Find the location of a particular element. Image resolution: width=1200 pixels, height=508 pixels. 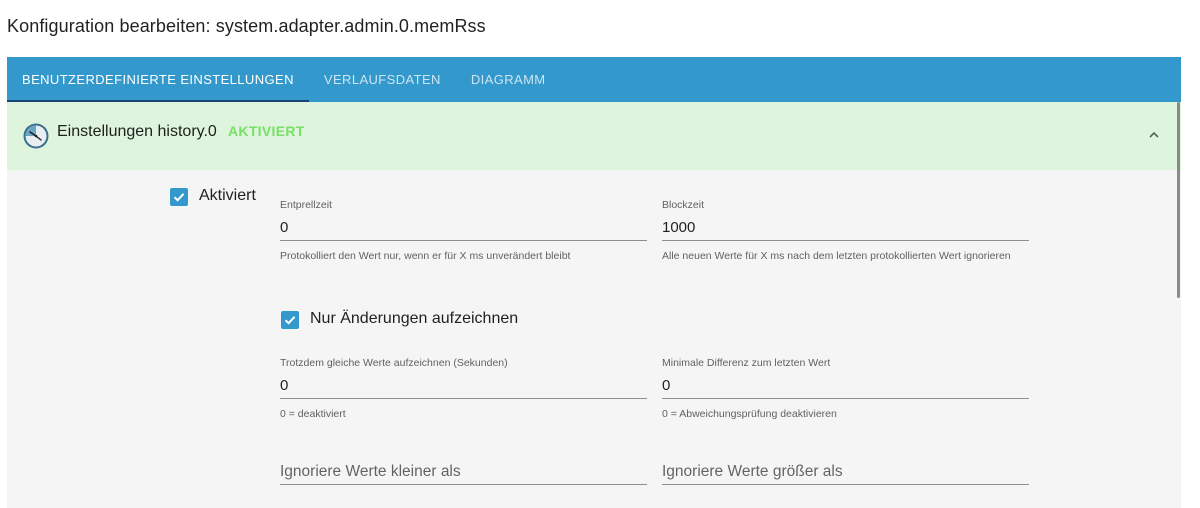

blocktime-label: Blockzeit is located at coordinates (683, 205).